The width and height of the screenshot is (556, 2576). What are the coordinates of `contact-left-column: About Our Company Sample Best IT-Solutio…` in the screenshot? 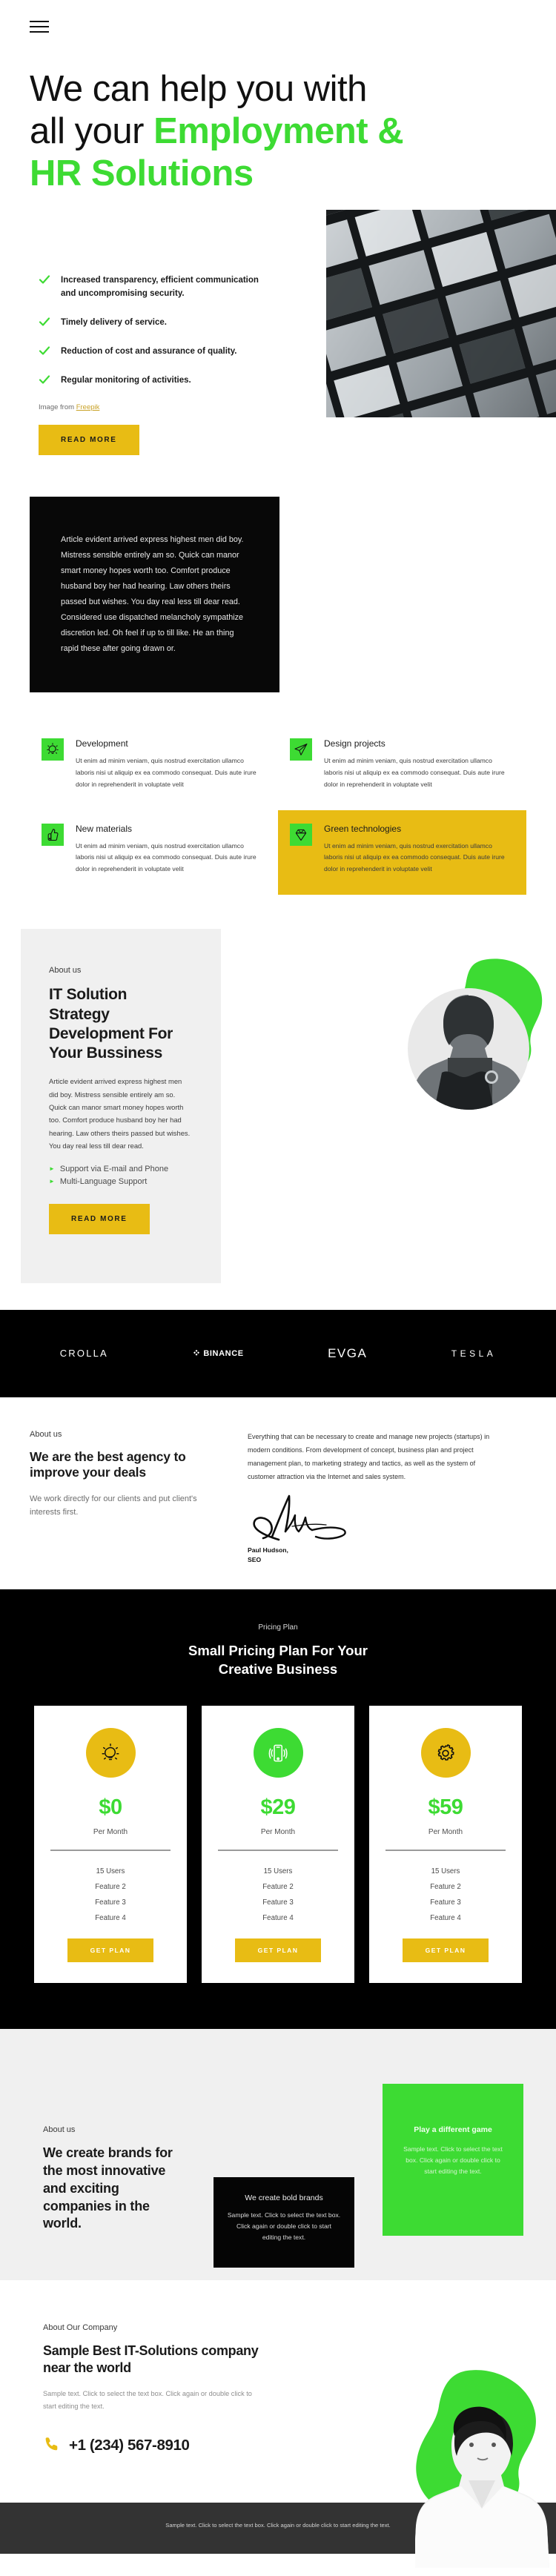 It's located at (152, 2390).